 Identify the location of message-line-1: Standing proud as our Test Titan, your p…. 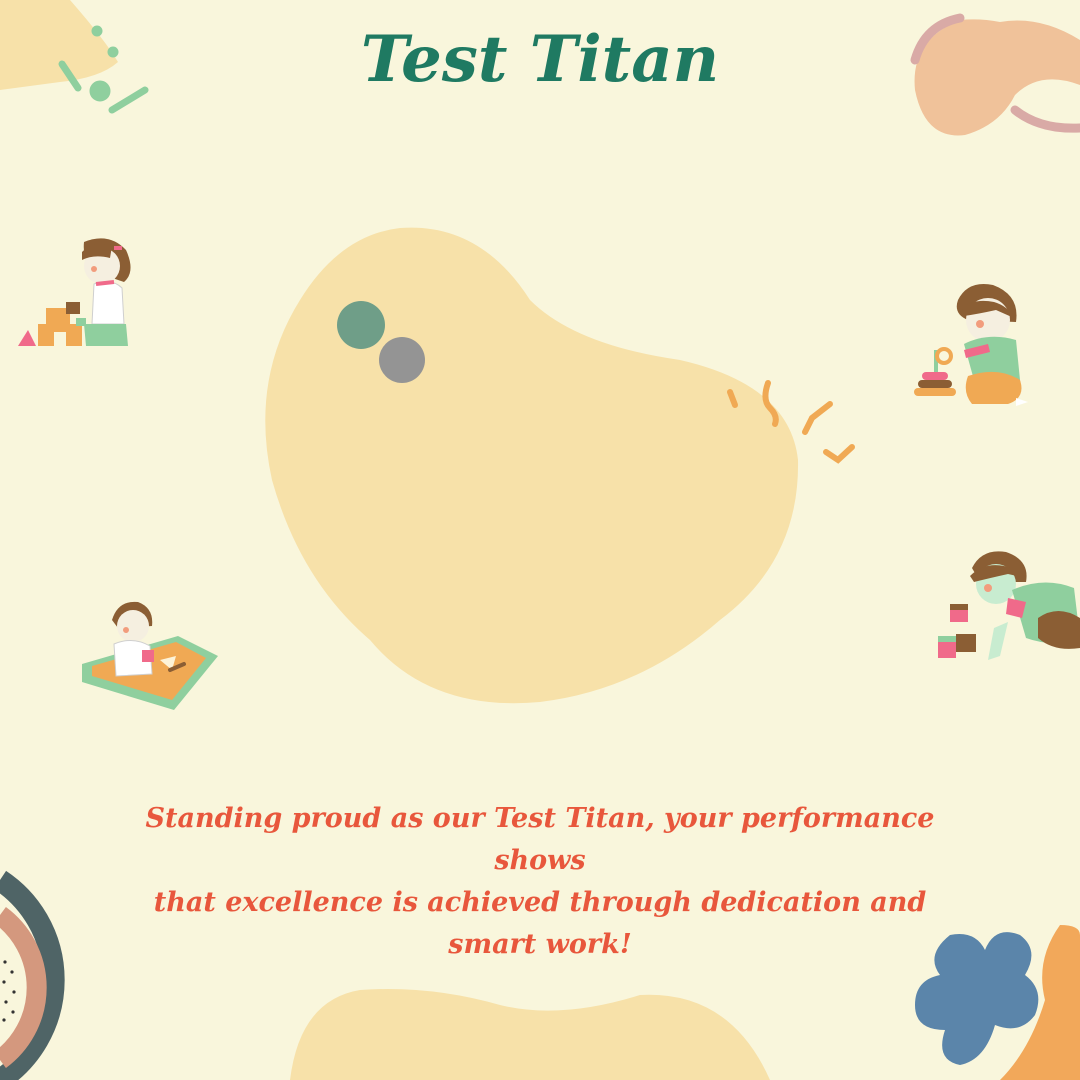
(540, 839).